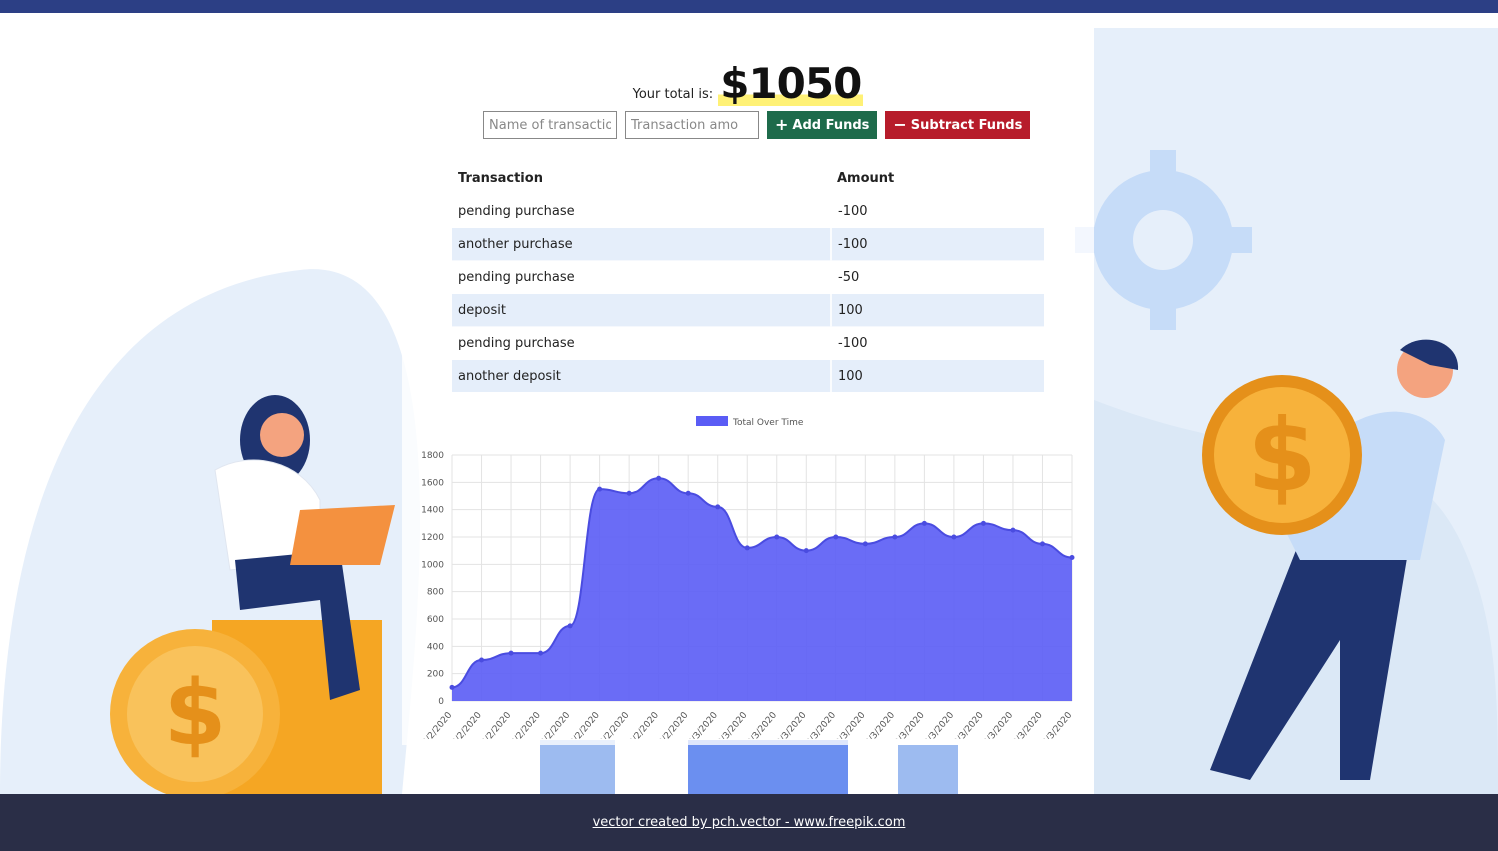  I want to click on column-header-amount: Amount, so click(866, 178).